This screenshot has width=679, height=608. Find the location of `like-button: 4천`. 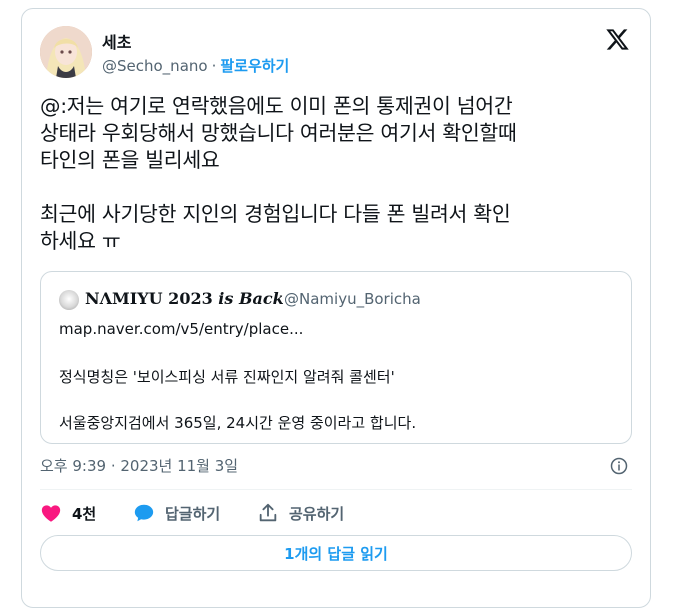

like-button: 4천 is located at coordinates (68, 513).